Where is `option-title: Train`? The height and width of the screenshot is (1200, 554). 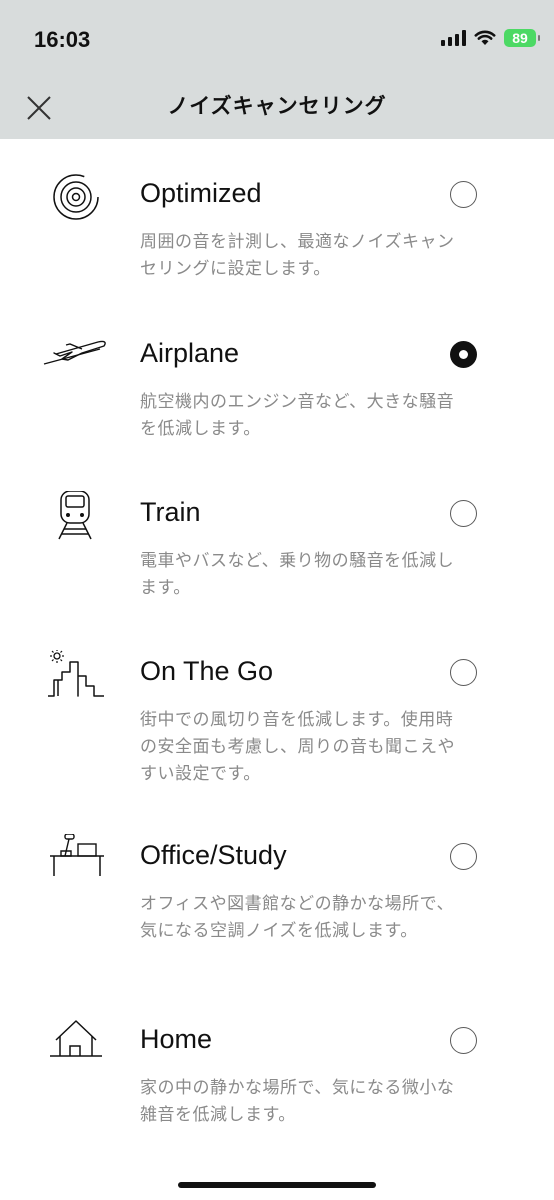 option-title: Train is located at coordinates (170, 512).